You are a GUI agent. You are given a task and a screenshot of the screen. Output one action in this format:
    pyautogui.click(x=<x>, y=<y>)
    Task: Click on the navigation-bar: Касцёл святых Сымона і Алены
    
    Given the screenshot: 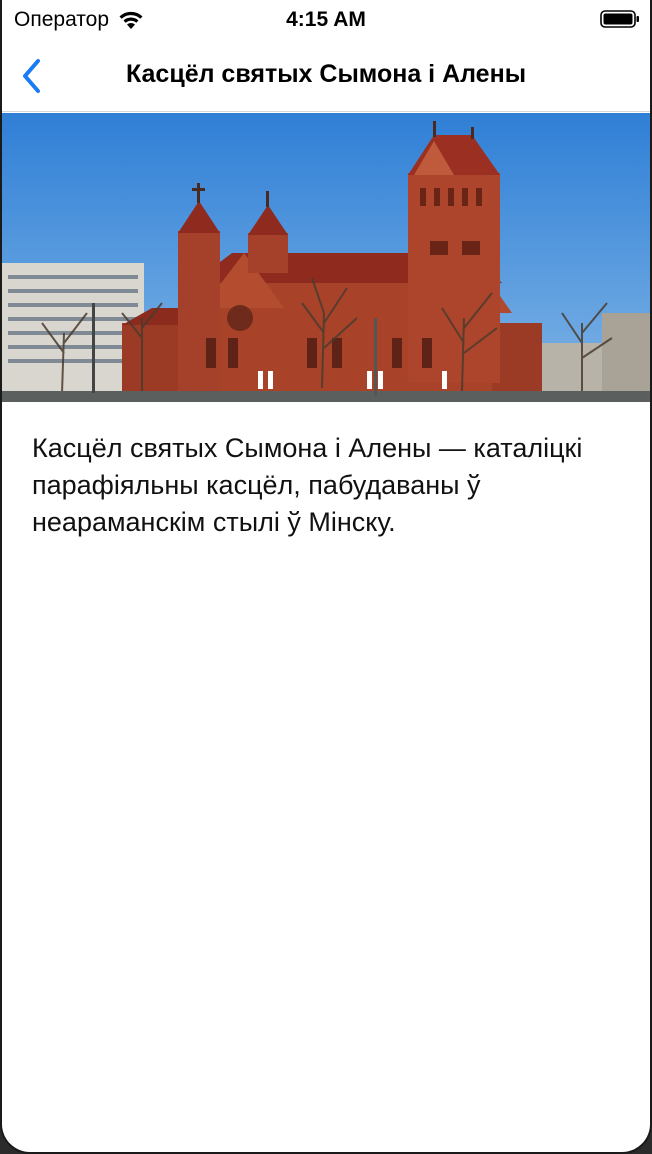 What is the action you would take?
    pyautogui.click(x=326, y=76)
    